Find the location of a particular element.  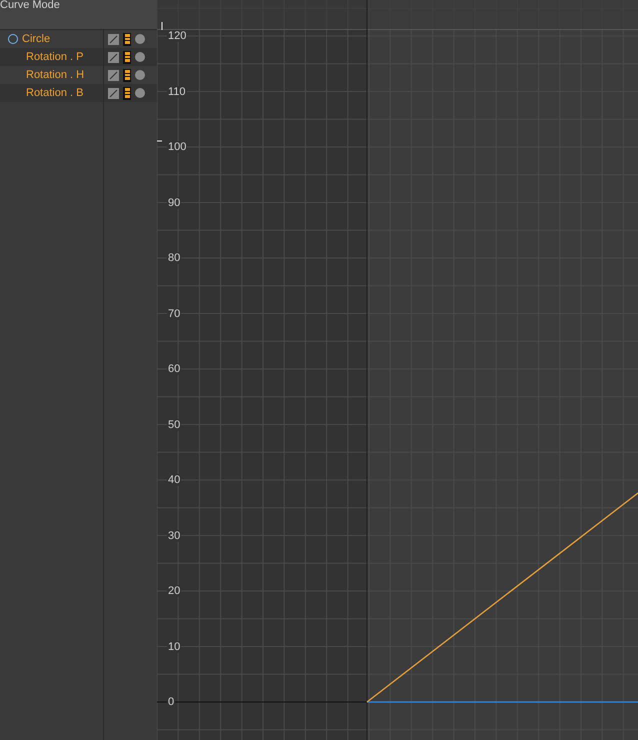

track-label: Circle is located at coordinates (36, 39).